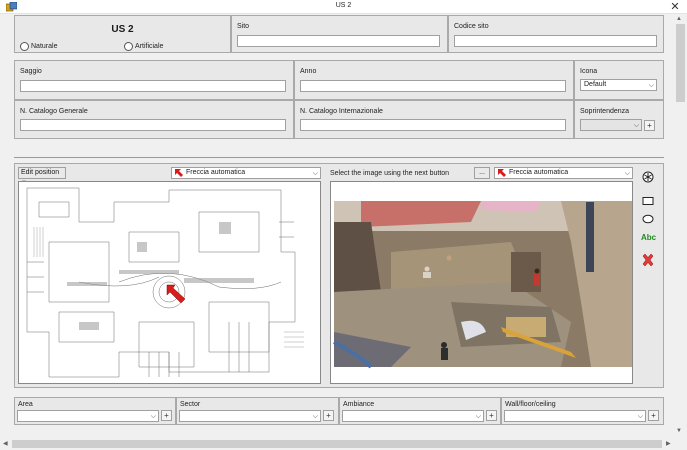 The image size is (687, 450). I want to click on wall-select: ⌵, so click(575, 416).